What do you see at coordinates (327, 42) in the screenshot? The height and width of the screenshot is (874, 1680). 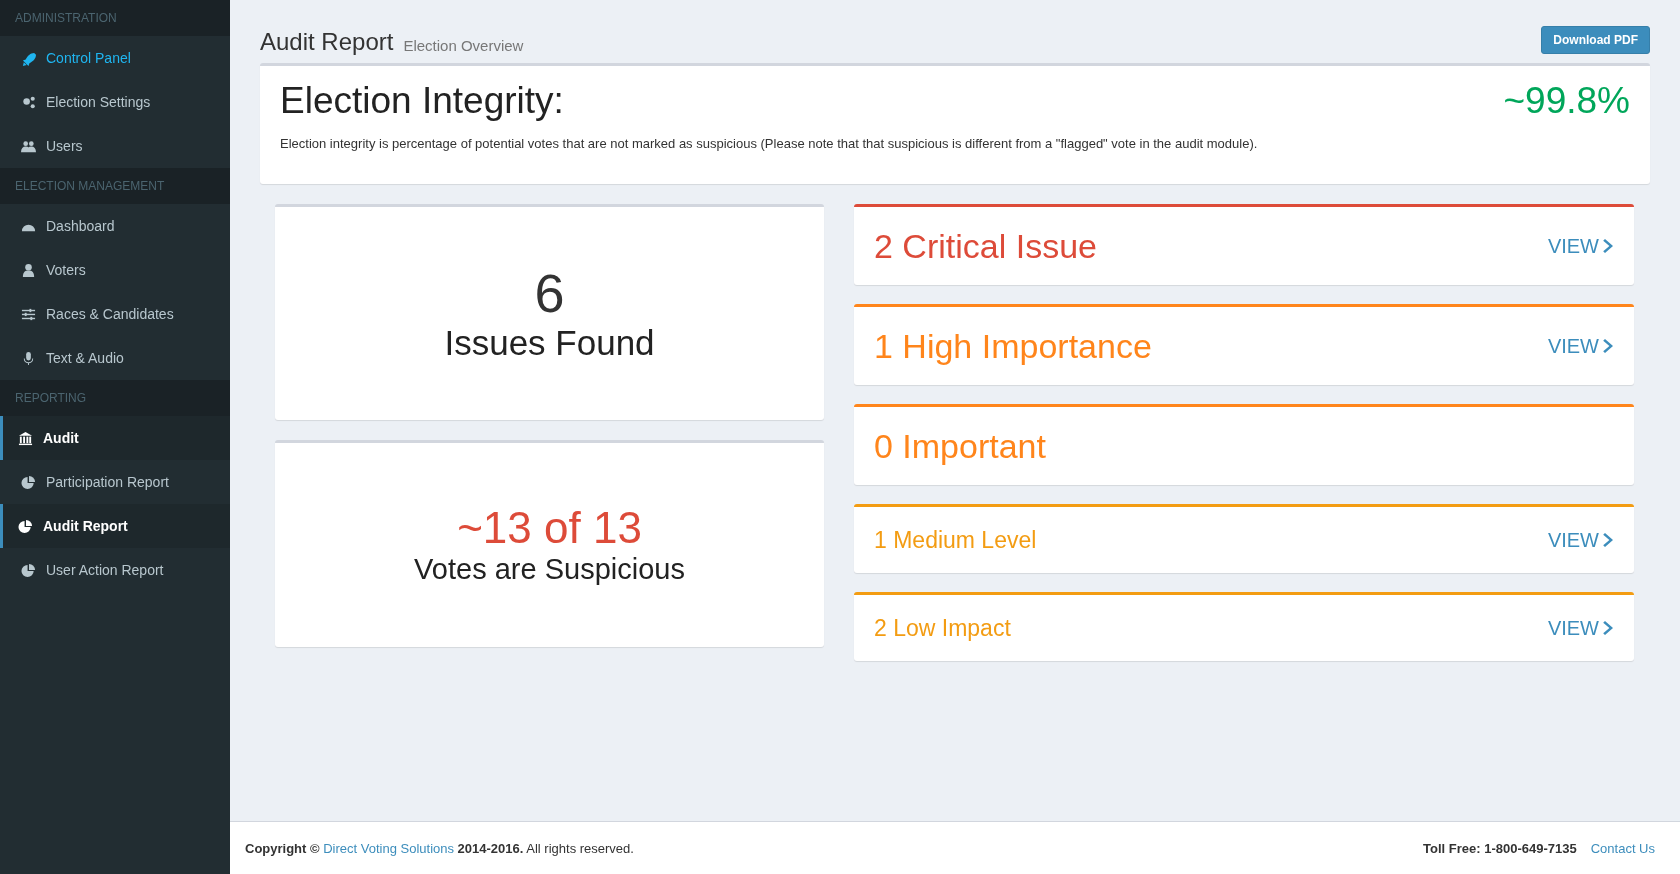 I see `page-title: Audit Report` at bounding box center [327, 42].